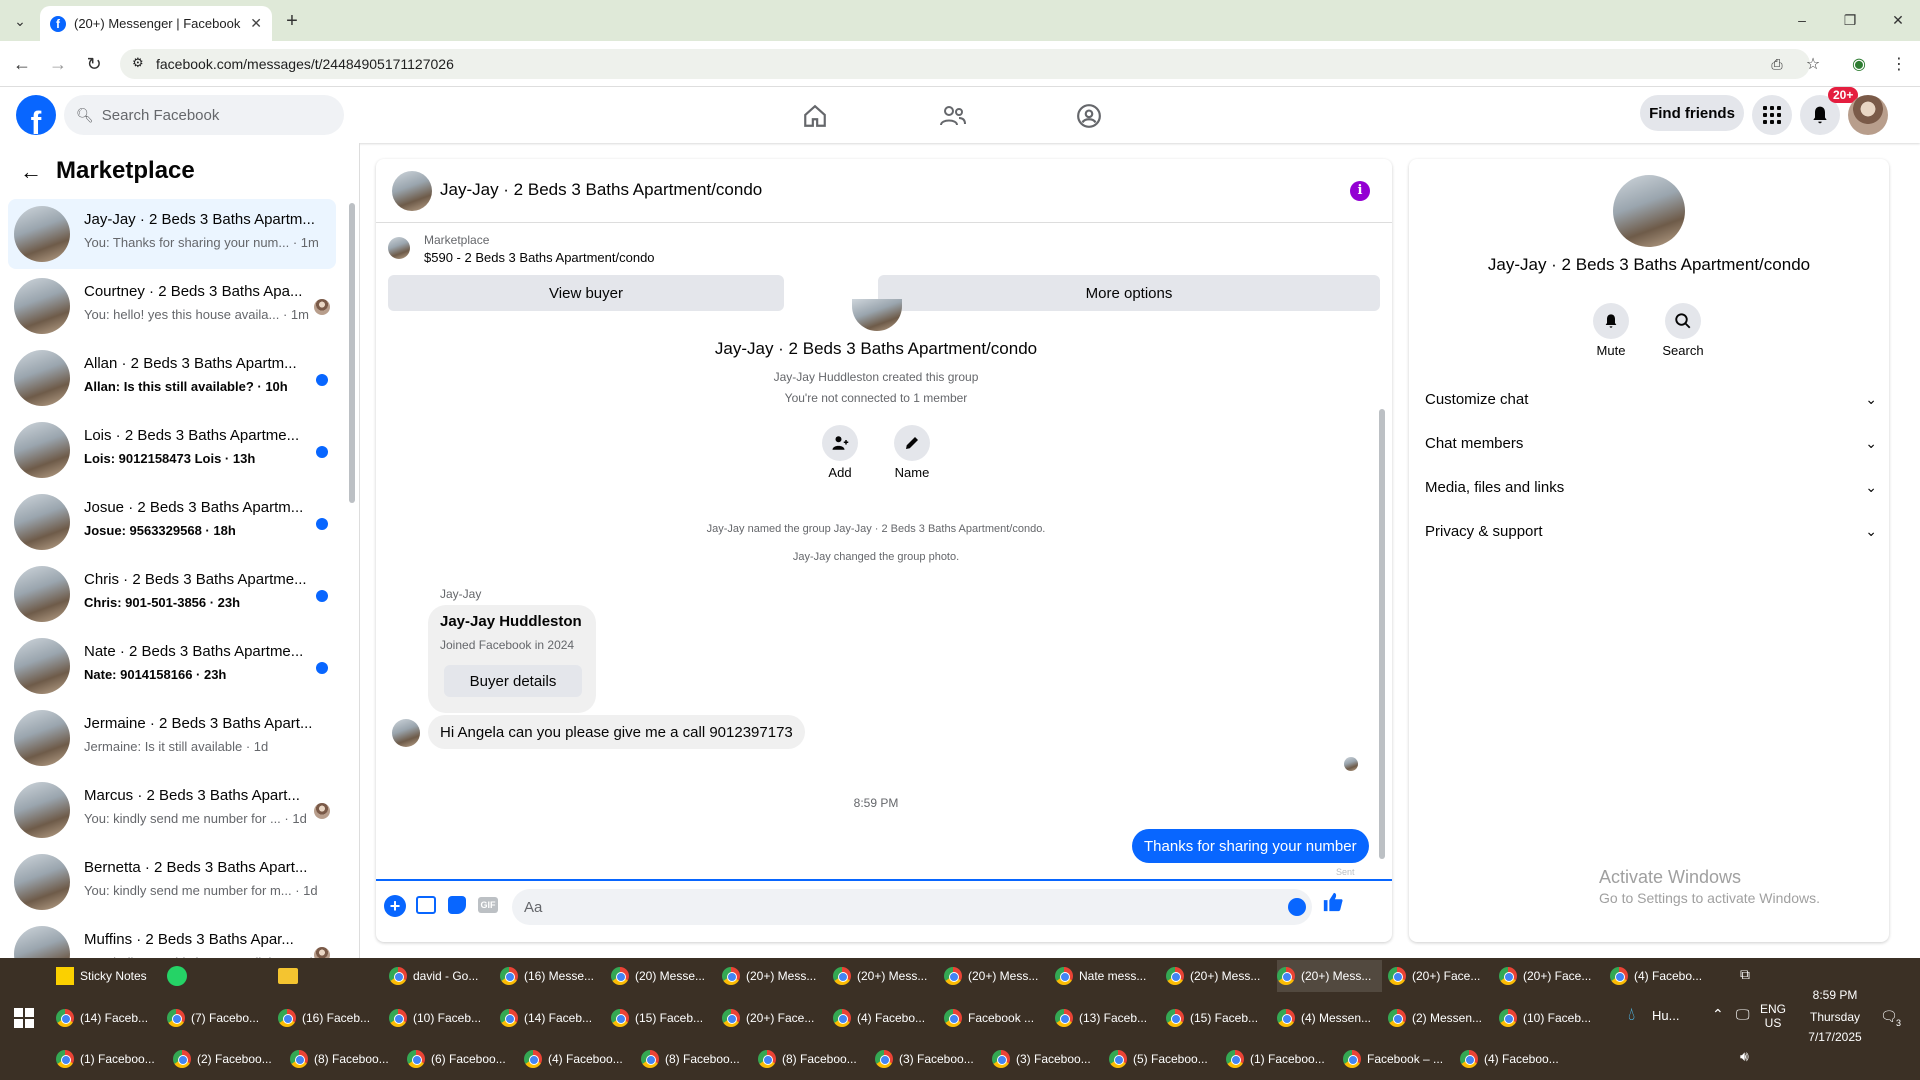  I want to click on windows-start-icon, so click(24, 1018).